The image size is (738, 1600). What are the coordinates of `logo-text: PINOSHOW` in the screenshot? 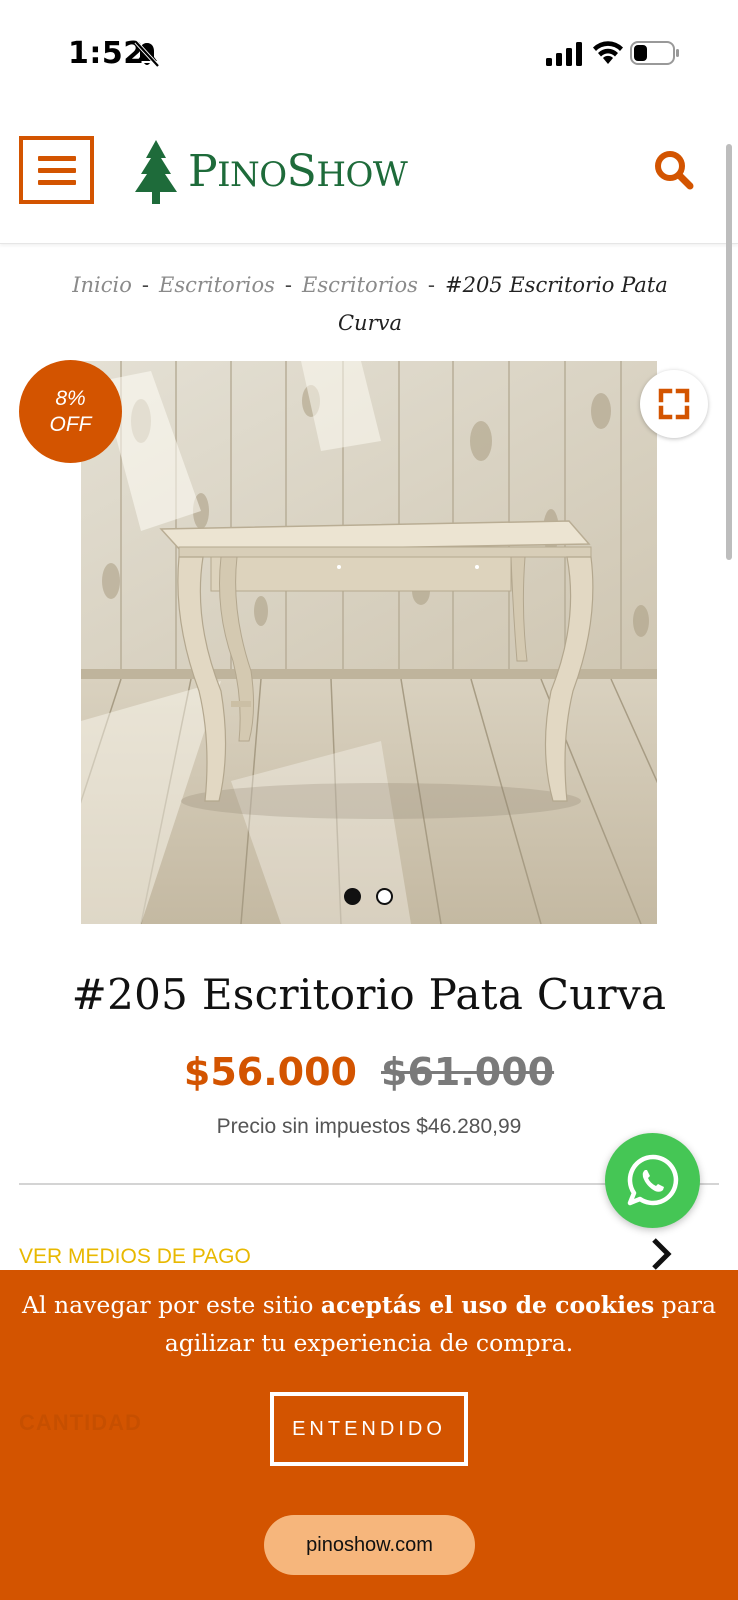 It's located at (298, 171).